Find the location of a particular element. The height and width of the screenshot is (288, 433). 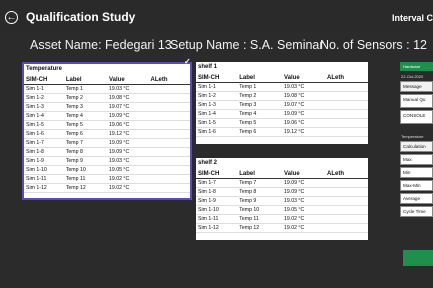

table-cell: Sim 1-10 is located at coordinates (217, 210).